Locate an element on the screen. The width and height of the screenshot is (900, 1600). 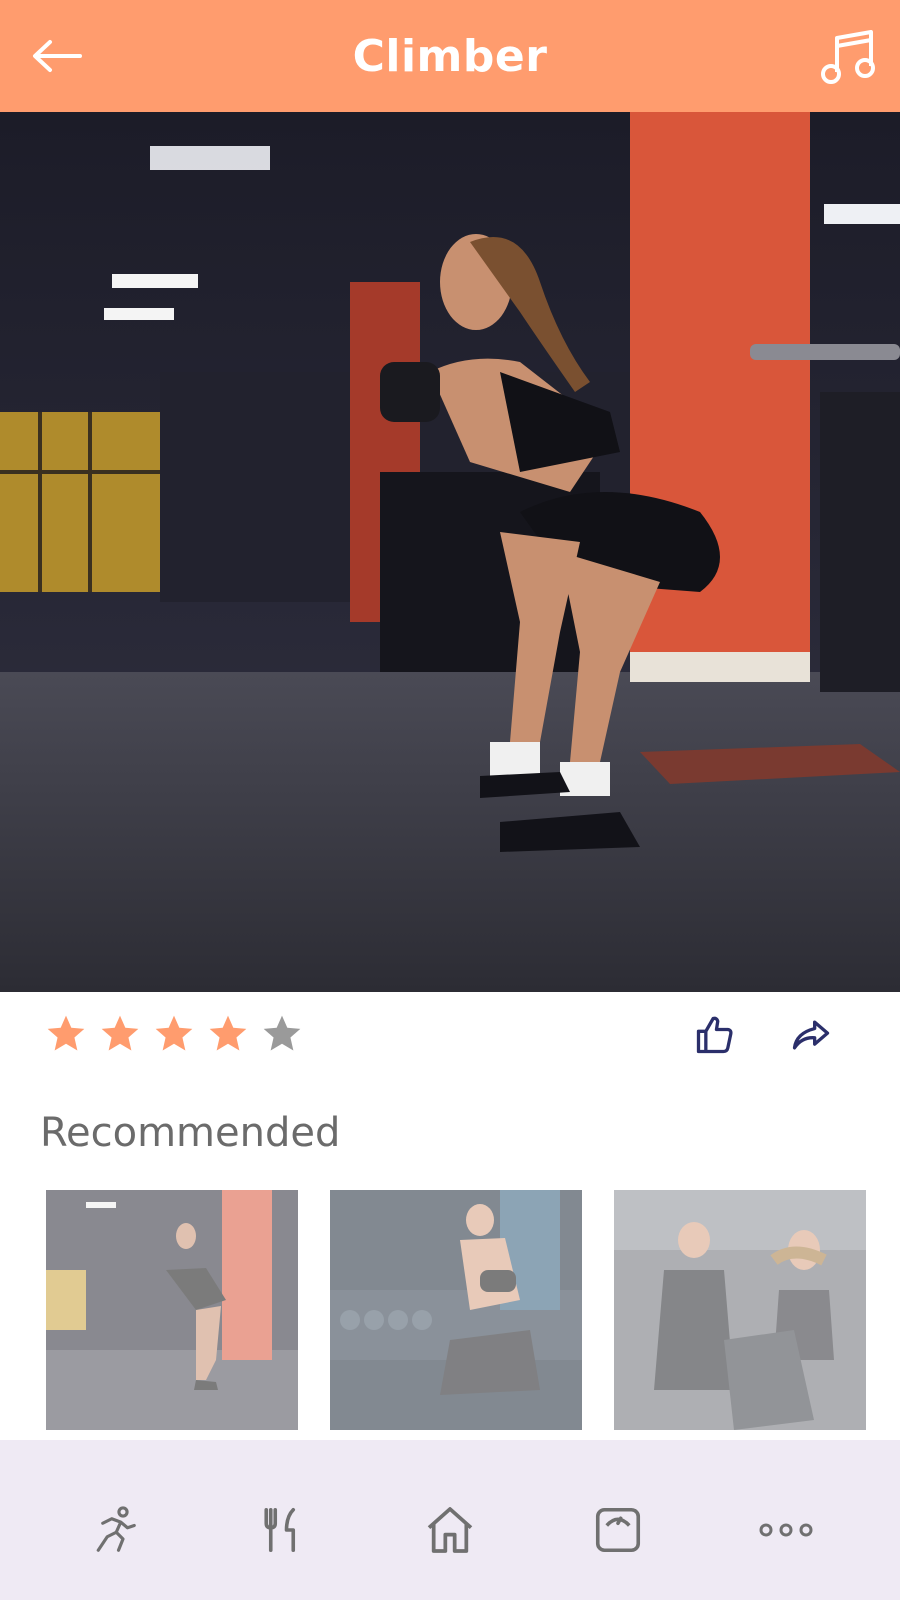
recommended-list is located at coordinates (473, 1310).